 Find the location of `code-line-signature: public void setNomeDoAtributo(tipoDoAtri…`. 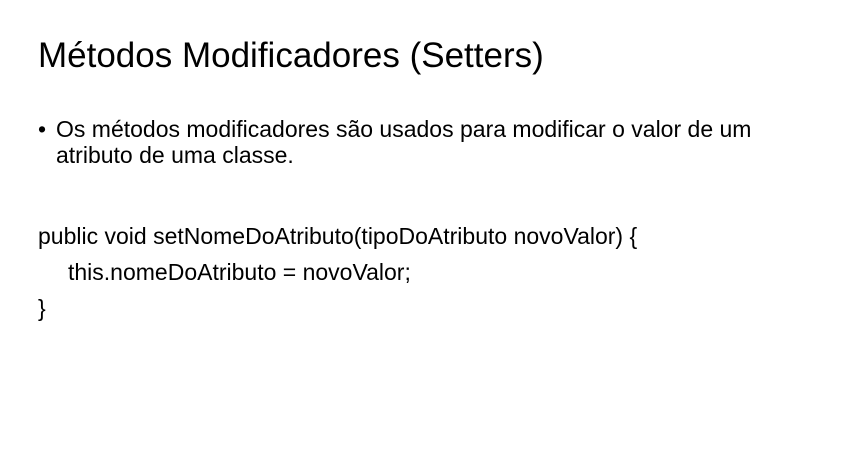

code-line-signature: public void setNomeDoAtributo(tipoDoAtri… is located at coordinates (338, 236).